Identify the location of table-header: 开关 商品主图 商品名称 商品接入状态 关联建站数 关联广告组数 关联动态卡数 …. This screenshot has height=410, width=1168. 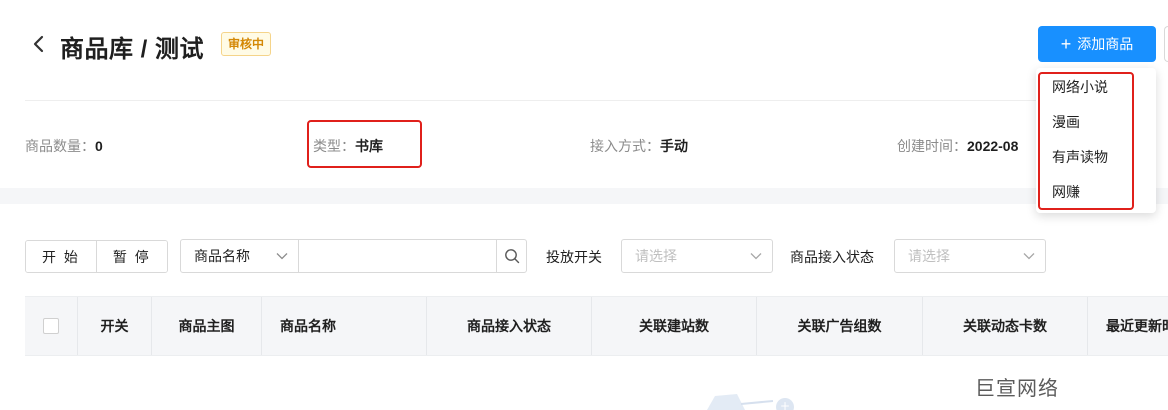
(596, 326).